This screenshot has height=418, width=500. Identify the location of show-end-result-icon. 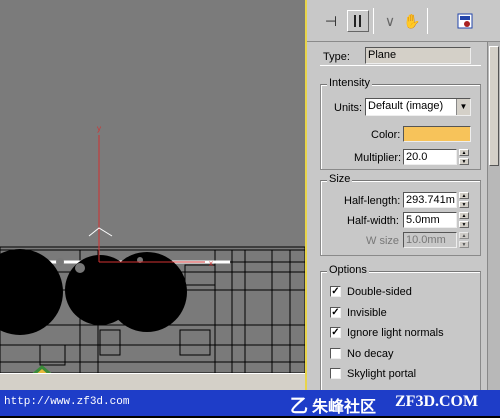
(358, 21).